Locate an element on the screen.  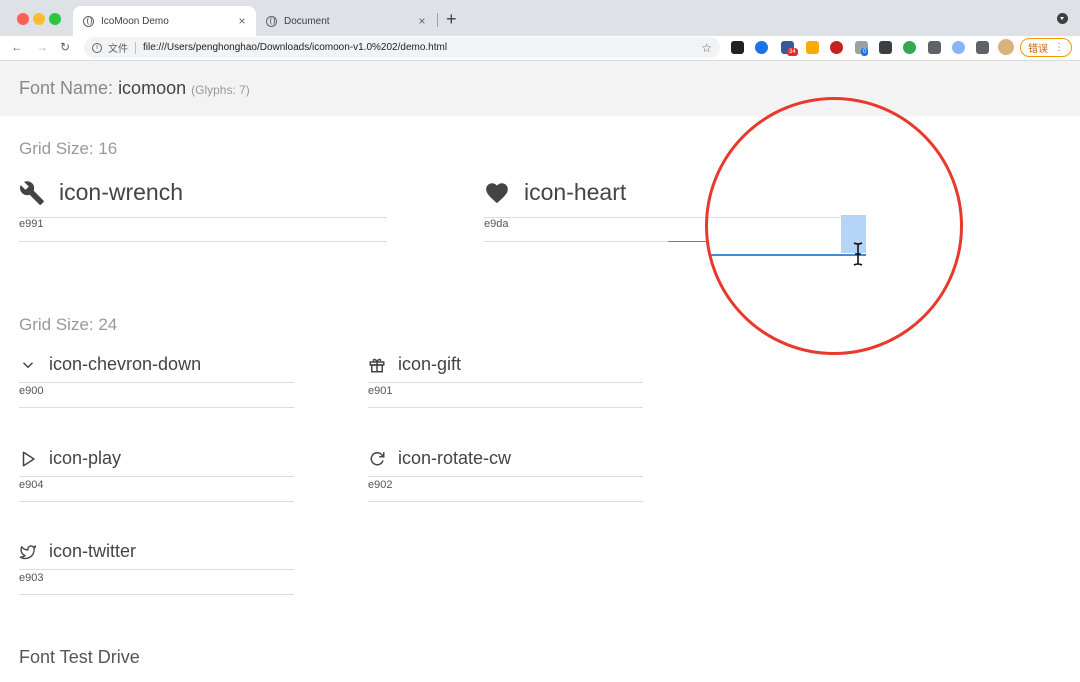
chevron-down-icon is located at coordinates (28, 364).